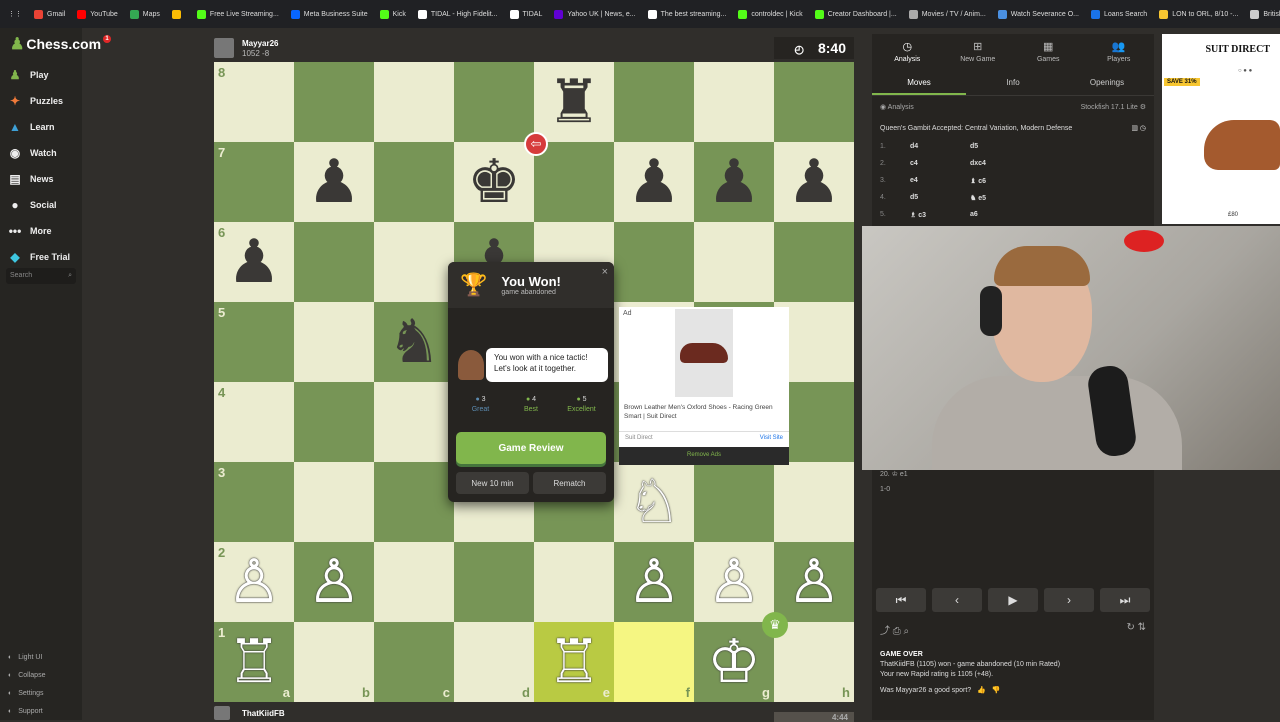  Describe the element at coordinates (414, 502) in the screenshot. I see `square-c3` at that location.